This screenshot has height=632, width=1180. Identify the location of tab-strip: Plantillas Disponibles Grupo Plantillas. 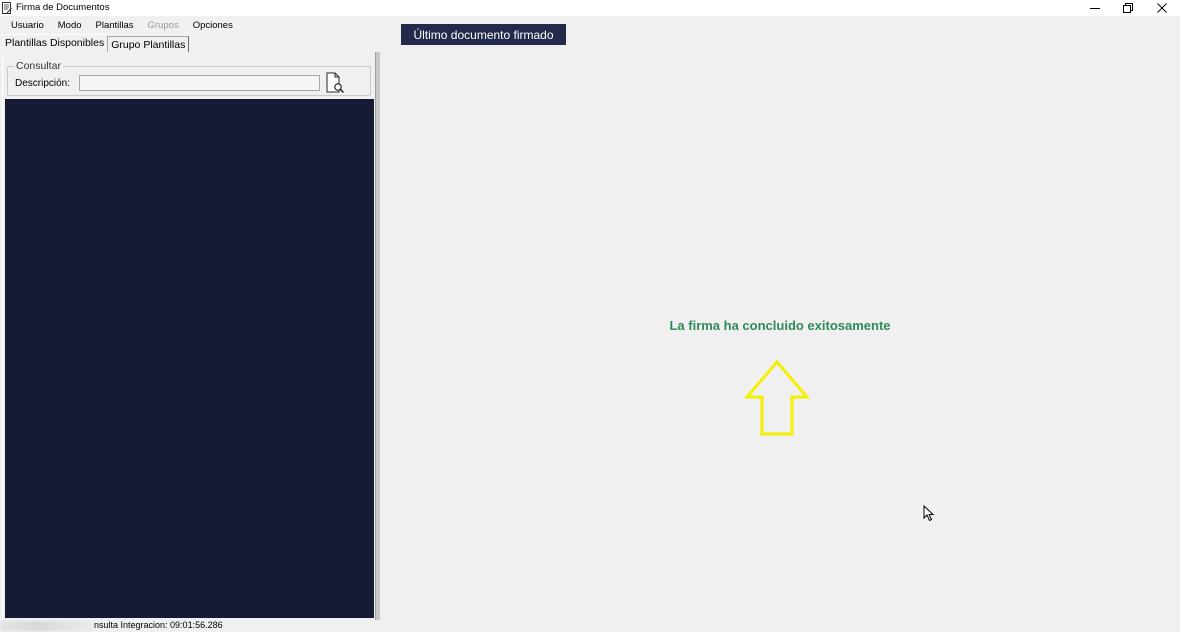
(96, 43).